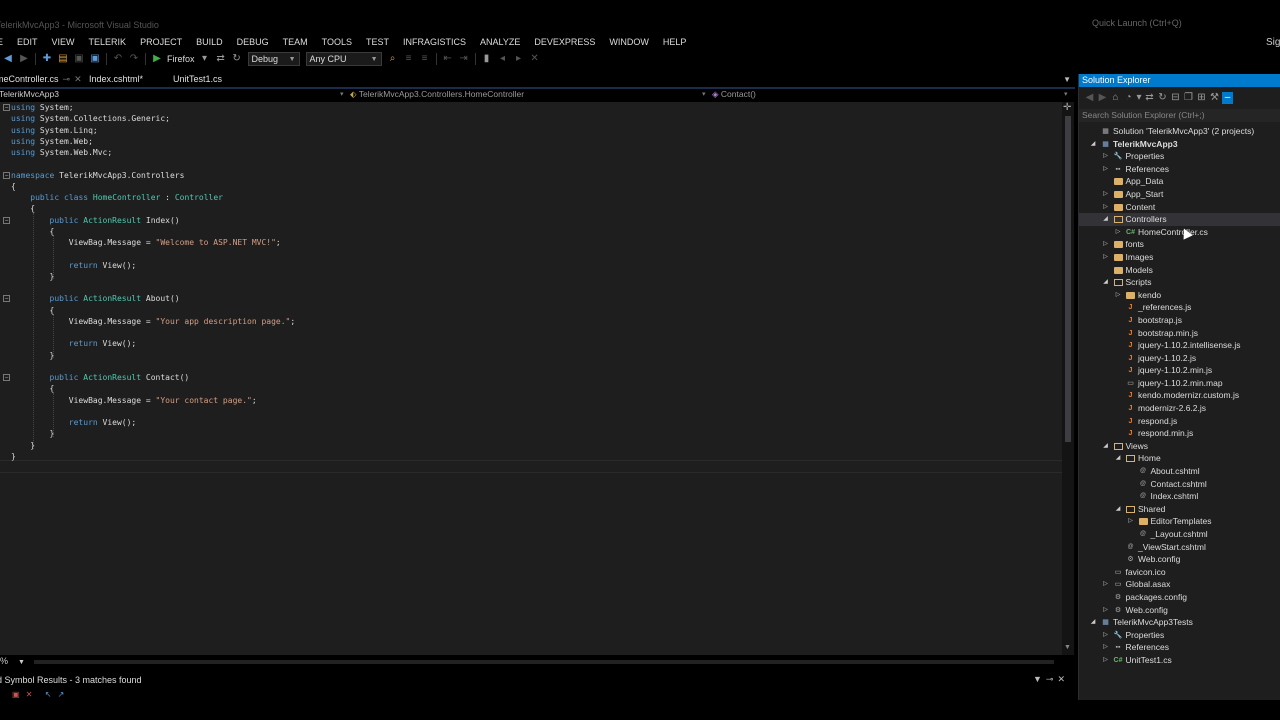 The image size is (1280, 720). Describe the element at coordinates (161, 42) in the screenshot. I see `menu-project: PROJECT` at that location.